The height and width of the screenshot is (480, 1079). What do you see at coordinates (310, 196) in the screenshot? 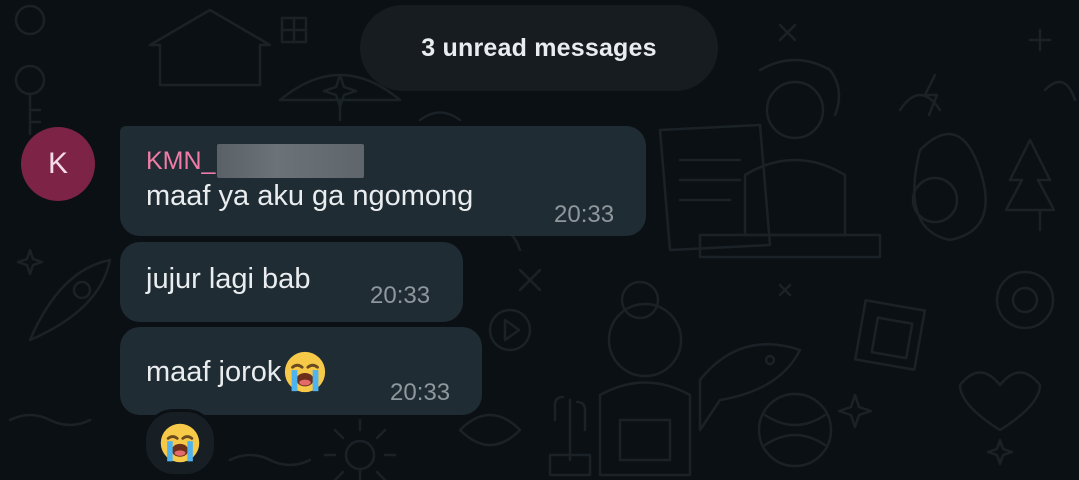
I see `message-text: maaf ya aku ga ngomong` at bounding box center [310, 196].